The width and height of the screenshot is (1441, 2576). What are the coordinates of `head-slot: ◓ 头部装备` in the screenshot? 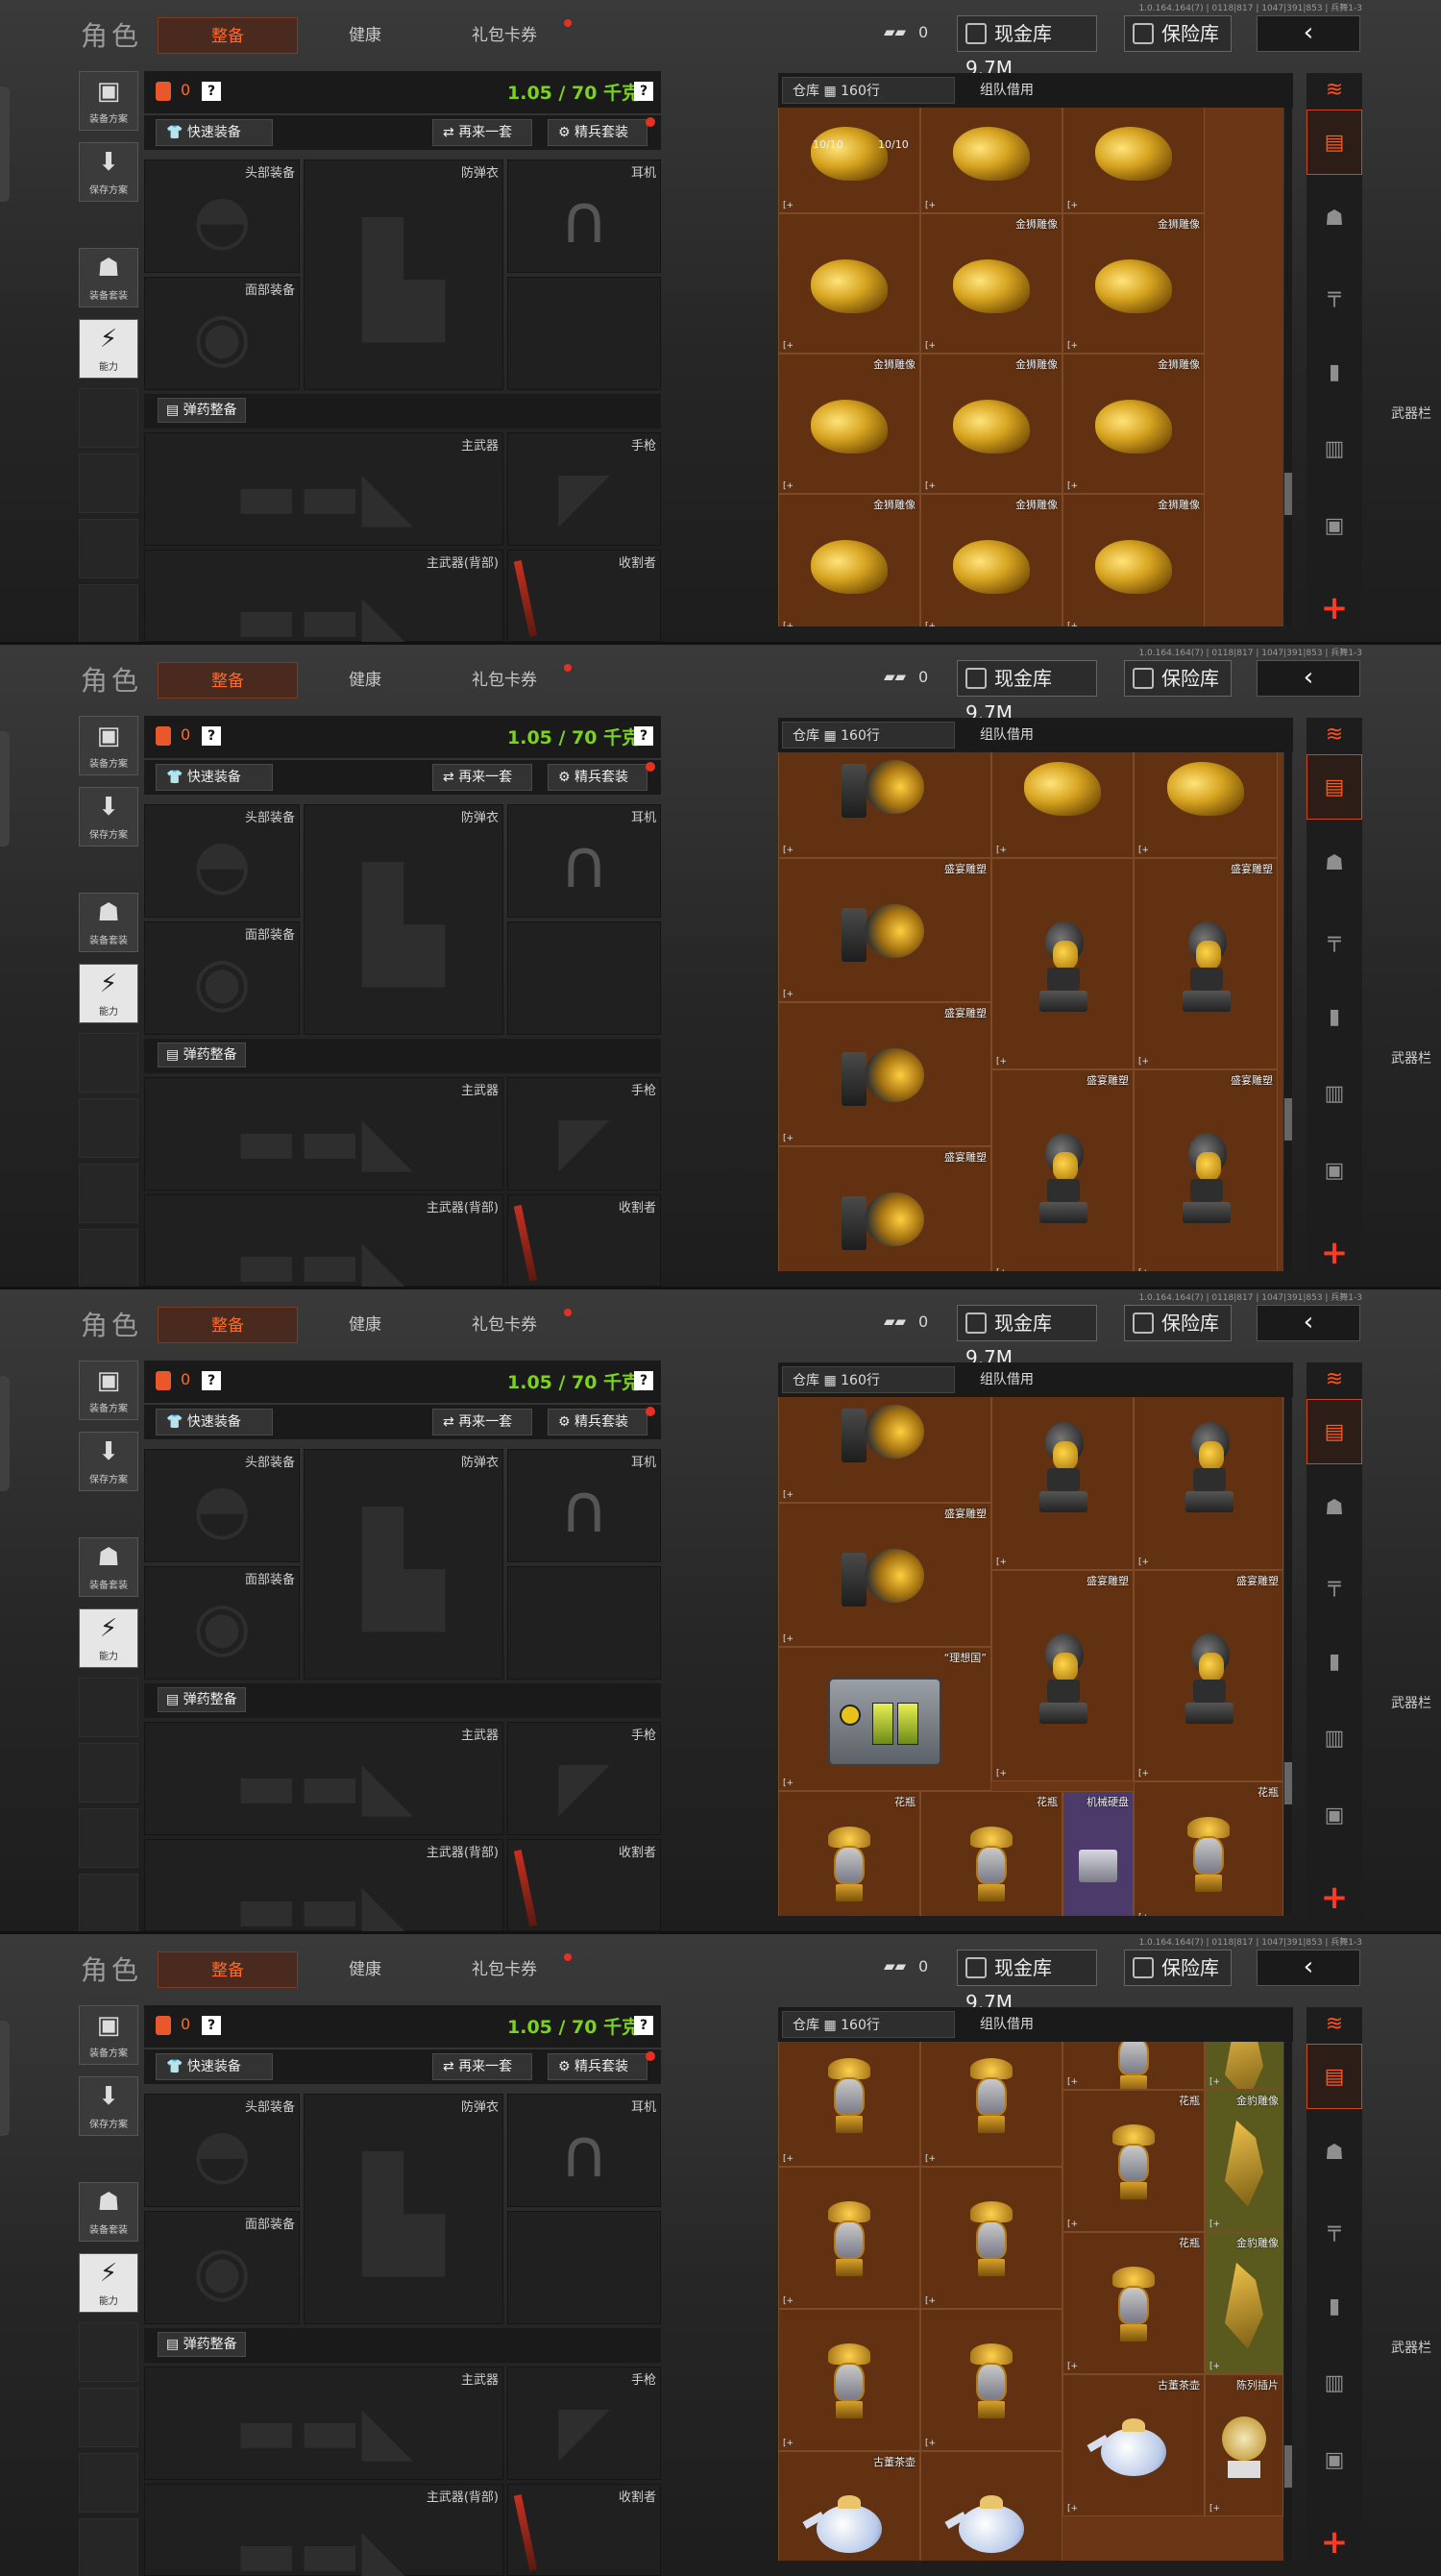 It's located at (222, 1505).